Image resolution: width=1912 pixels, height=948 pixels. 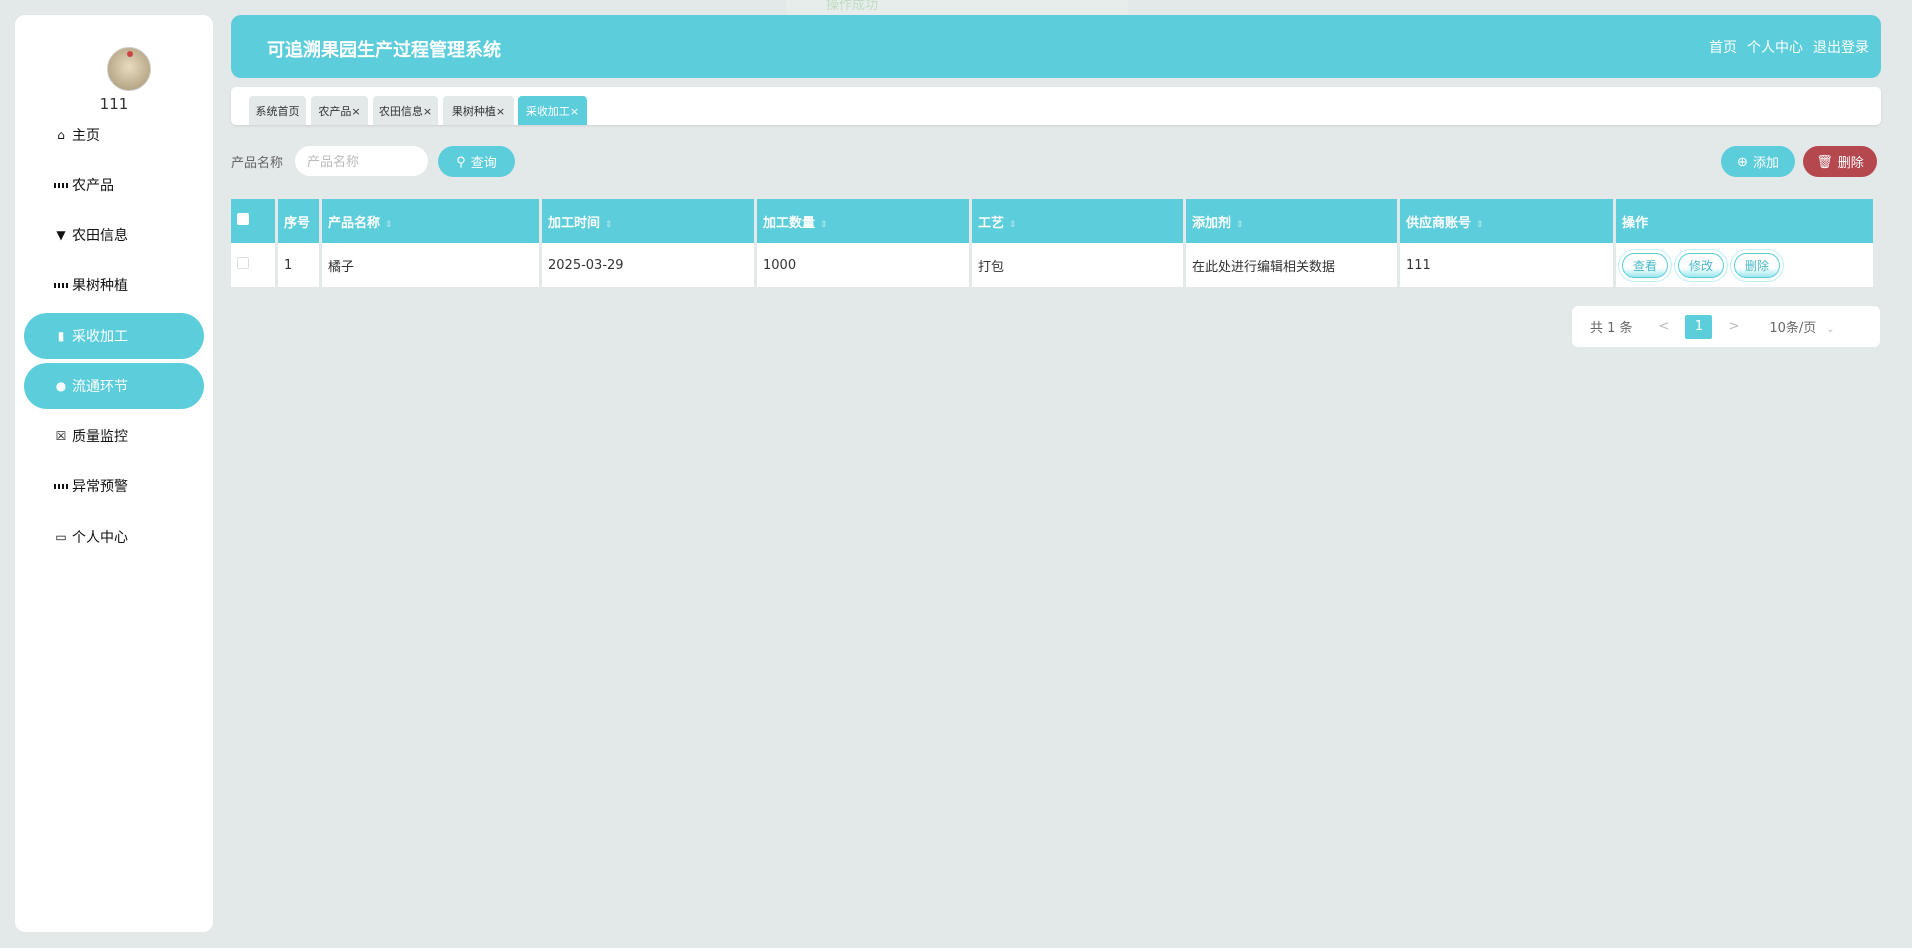 I want to click on delete-button: 🗑 删除, so click(x=1840, y=161).